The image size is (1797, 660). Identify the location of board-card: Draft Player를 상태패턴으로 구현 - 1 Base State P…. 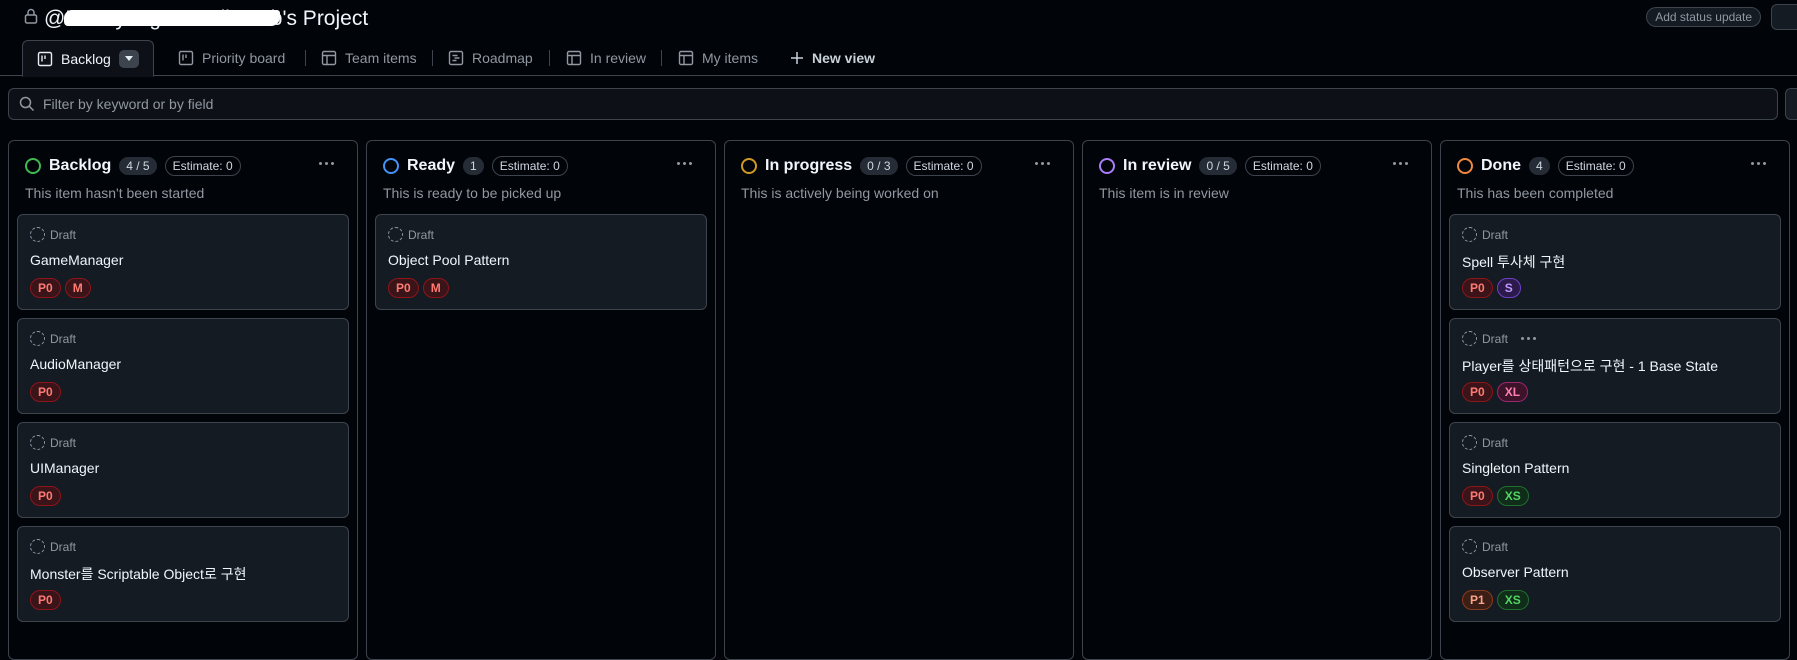
(1615, 366).